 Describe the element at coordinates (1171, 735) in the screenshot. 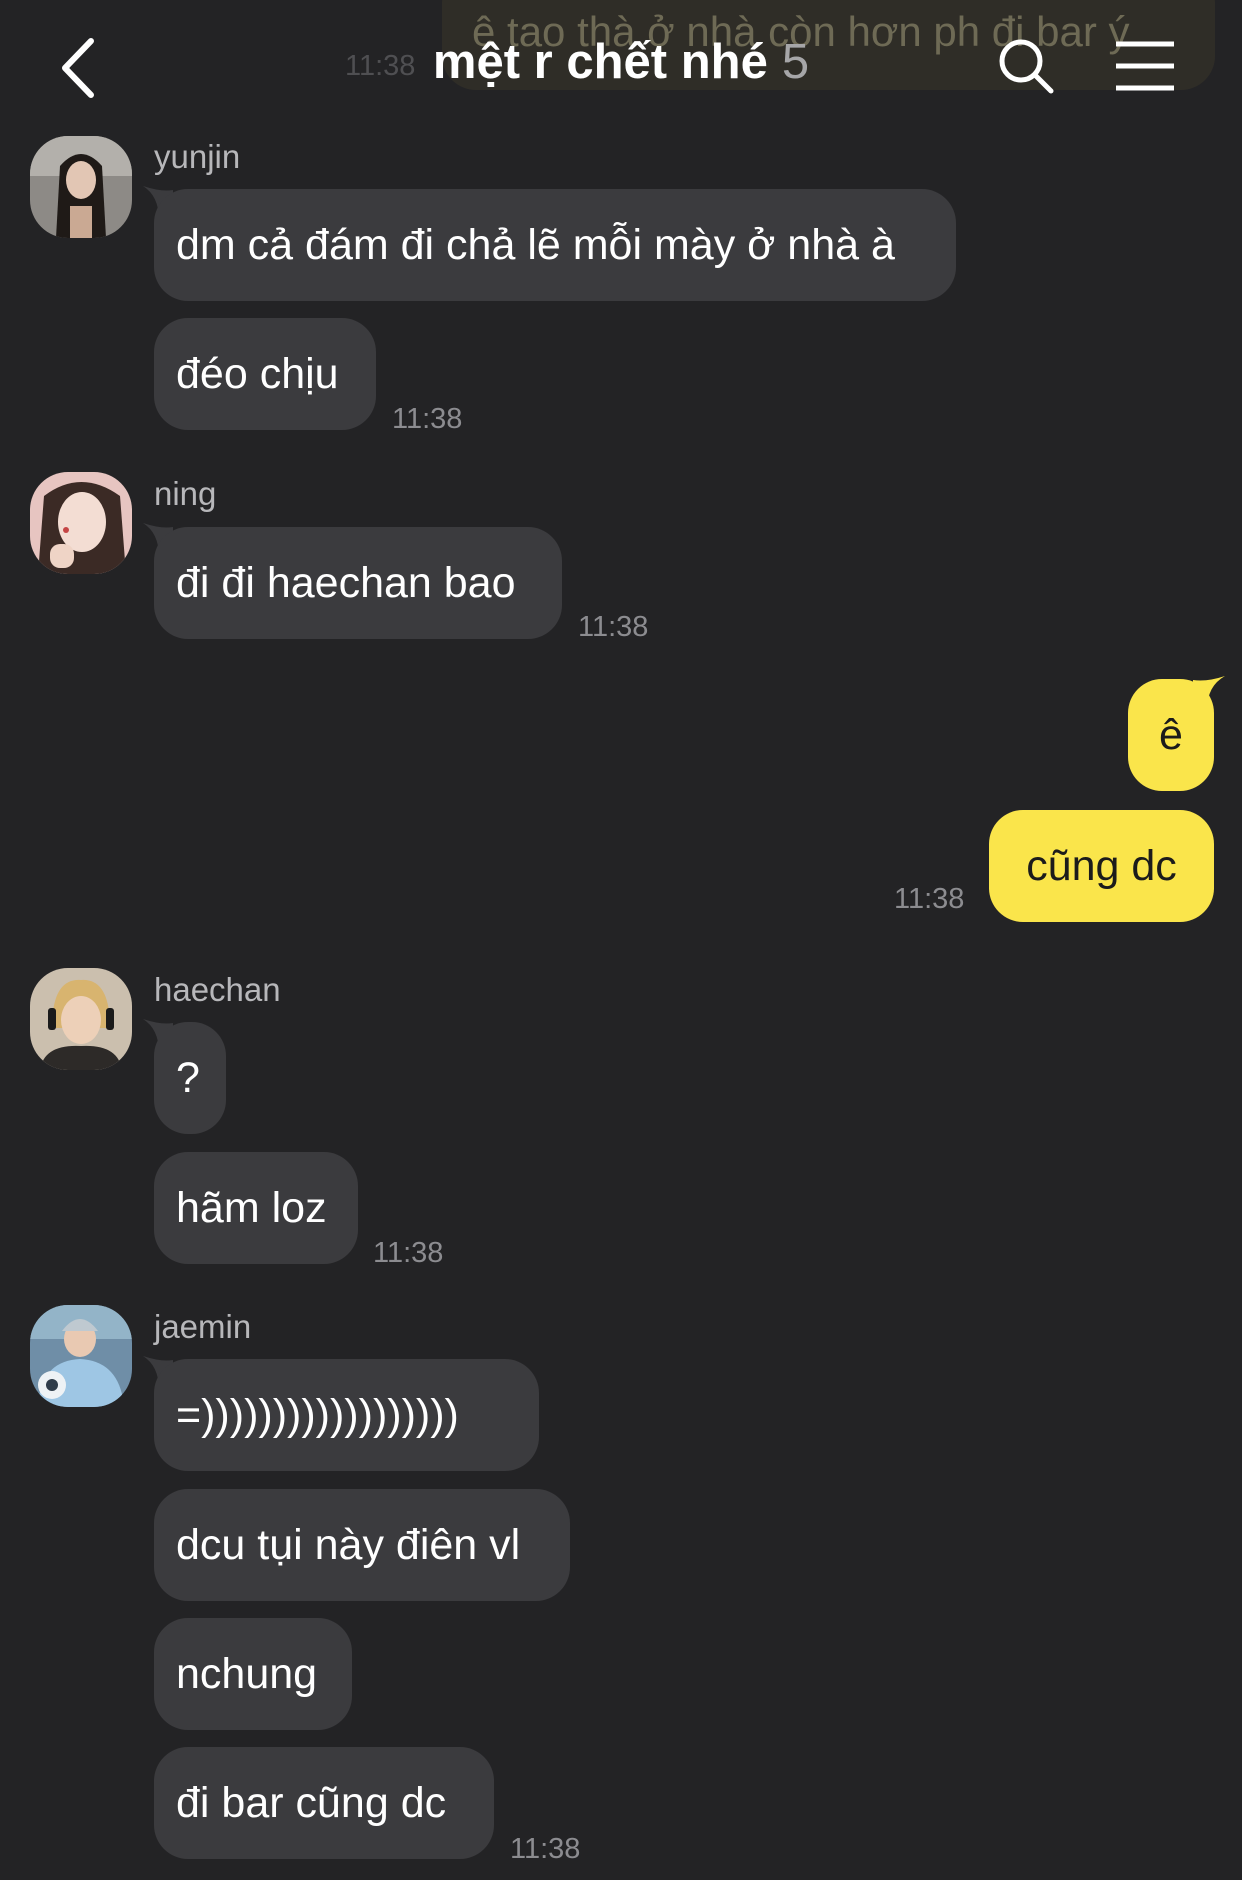

I see `message-bubble-outgoing: ê` at that location.